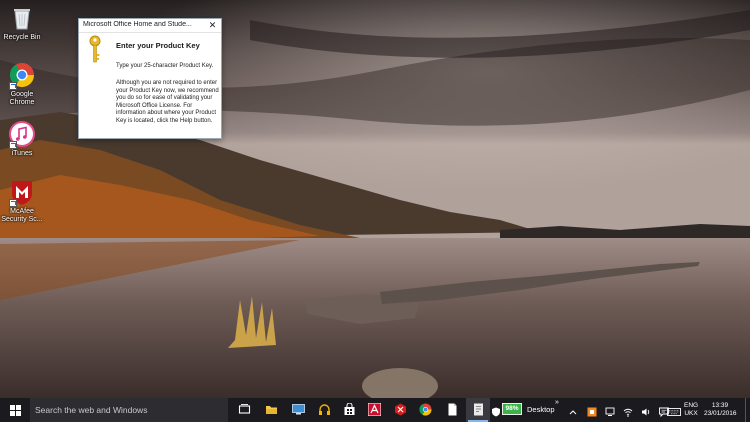 The height and width of the screenshot is (422, 750). I want to click on remote-desktop-button, so click(298, 410).